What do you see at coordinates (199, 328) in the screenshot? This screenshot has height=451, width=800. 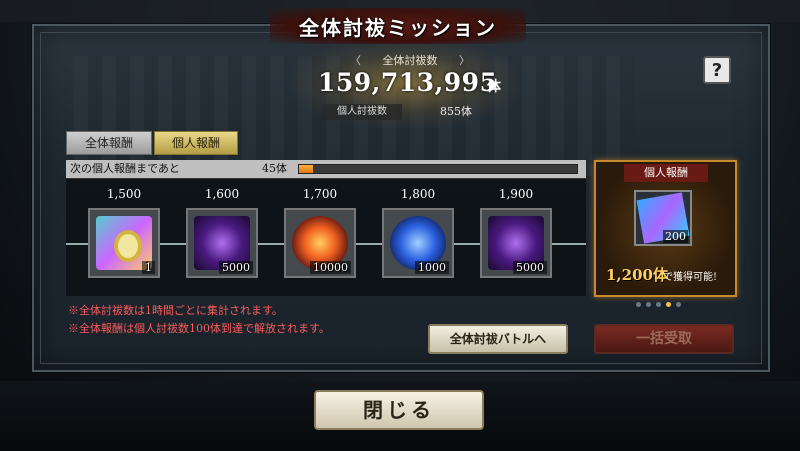 I see `note-unlock: ※全体報酬は個人討祓数100体到達で解放されます。` at bounding box center [199, 328].